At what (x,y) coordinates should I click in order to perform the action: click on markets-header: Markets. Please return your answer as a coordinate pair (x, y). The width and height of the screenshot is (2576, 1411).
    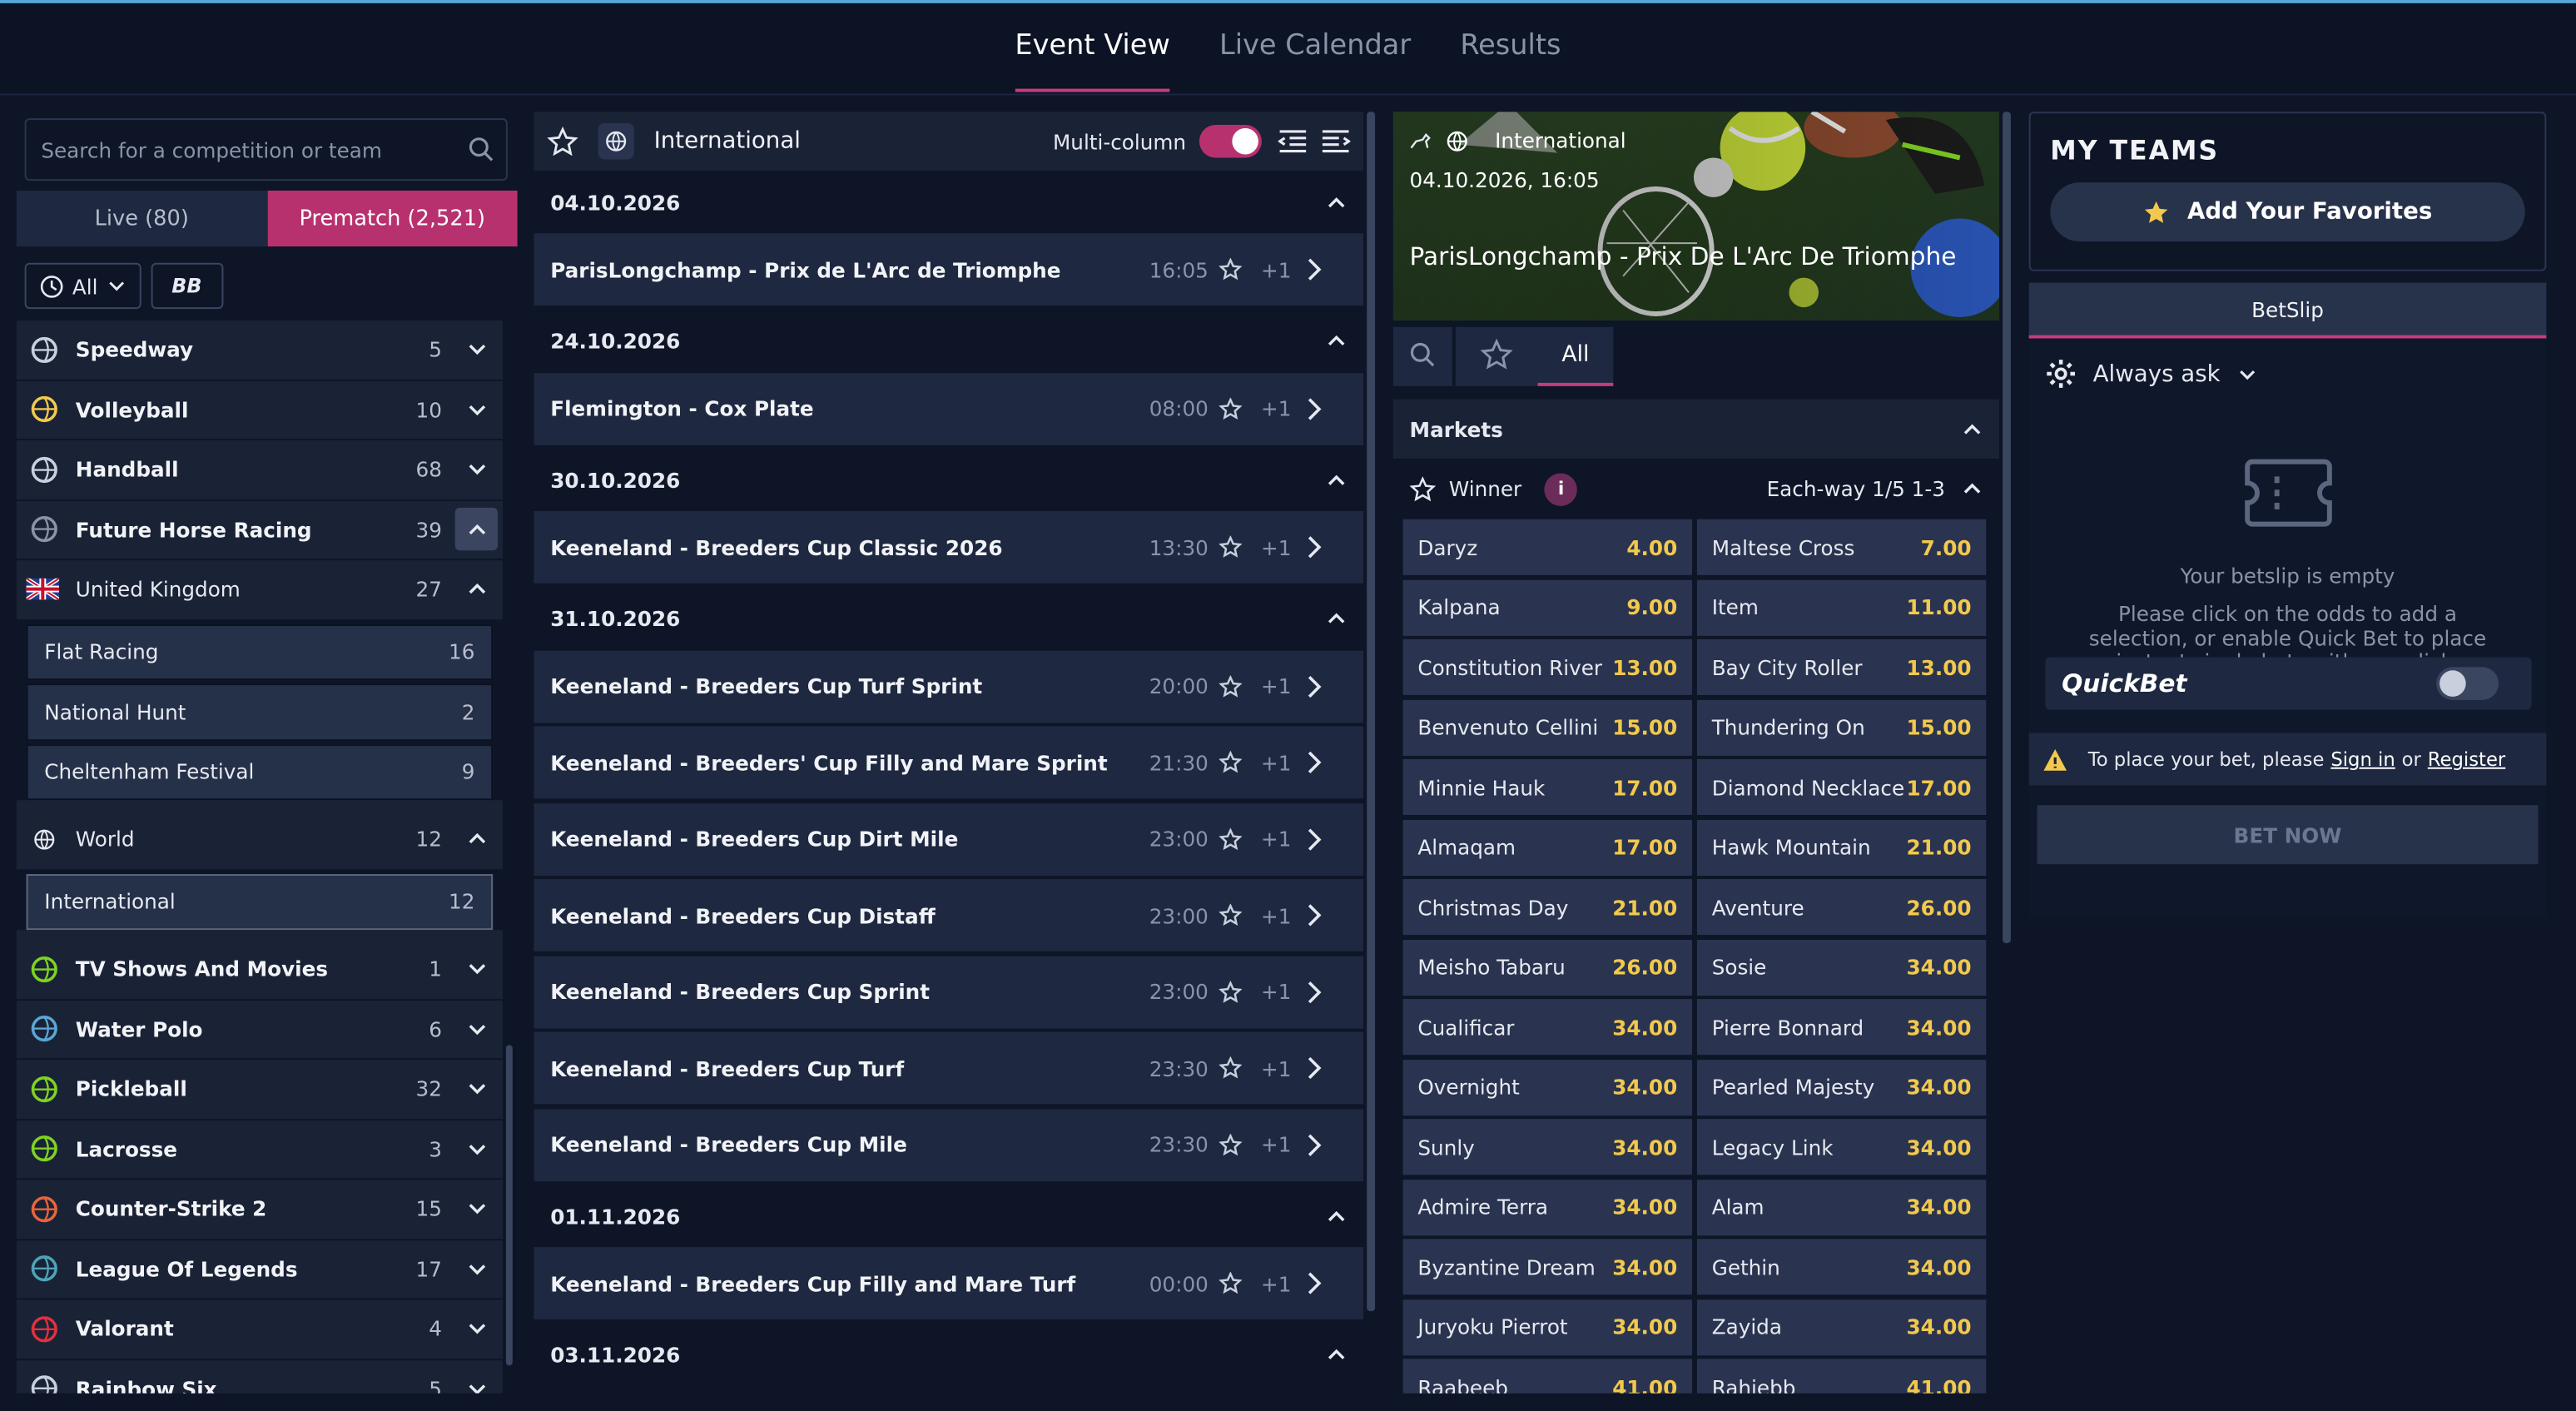
    Looking at the image, I should click on (1696, 429).